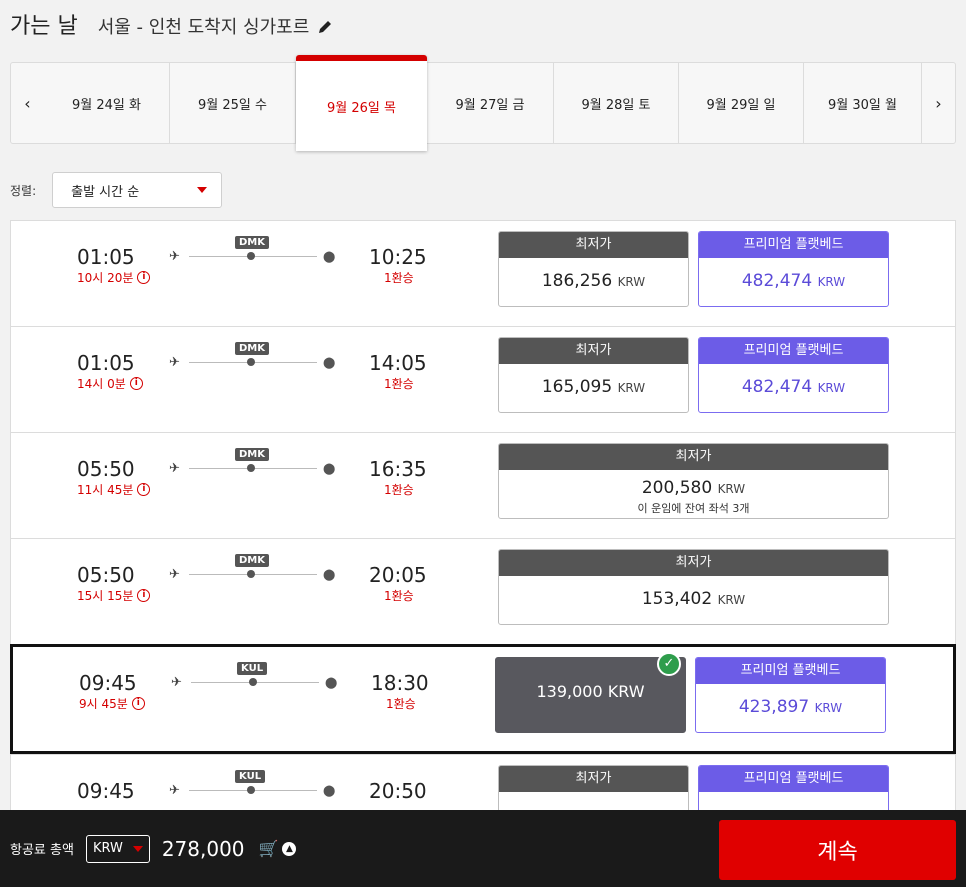  What do you see at coordinates (398, 363) in the screenshot?
I see `arrival-time: 14:05` at bounding box center [398, 363].